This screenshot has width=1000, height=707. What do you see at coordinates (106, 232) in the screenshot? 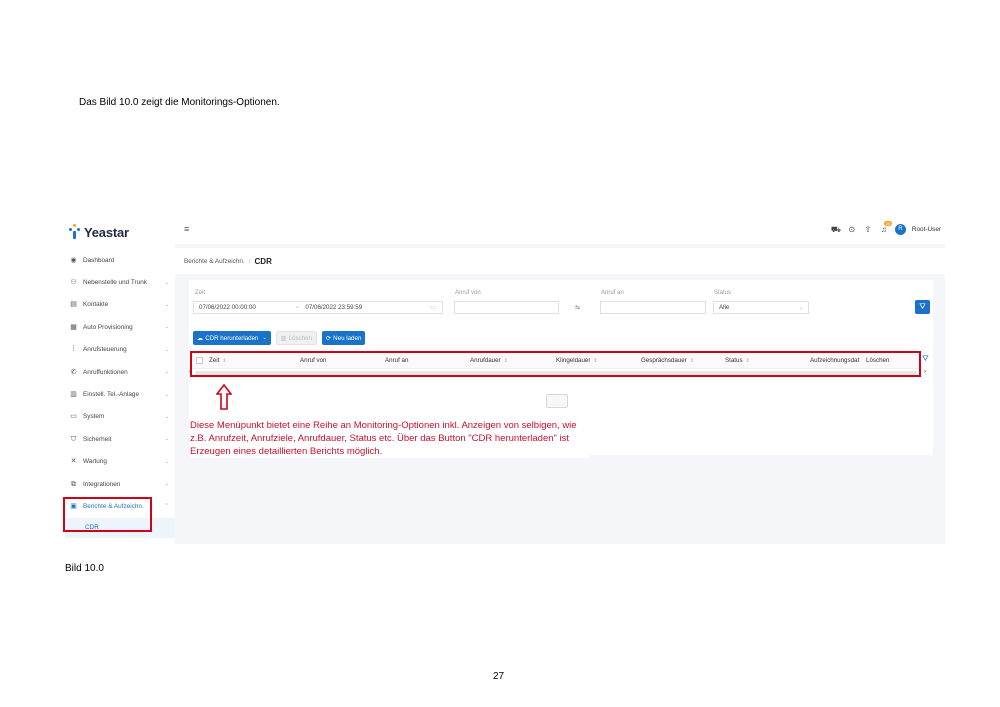
I see `logo-text: Yeastar` at bounding box center [106, 232].